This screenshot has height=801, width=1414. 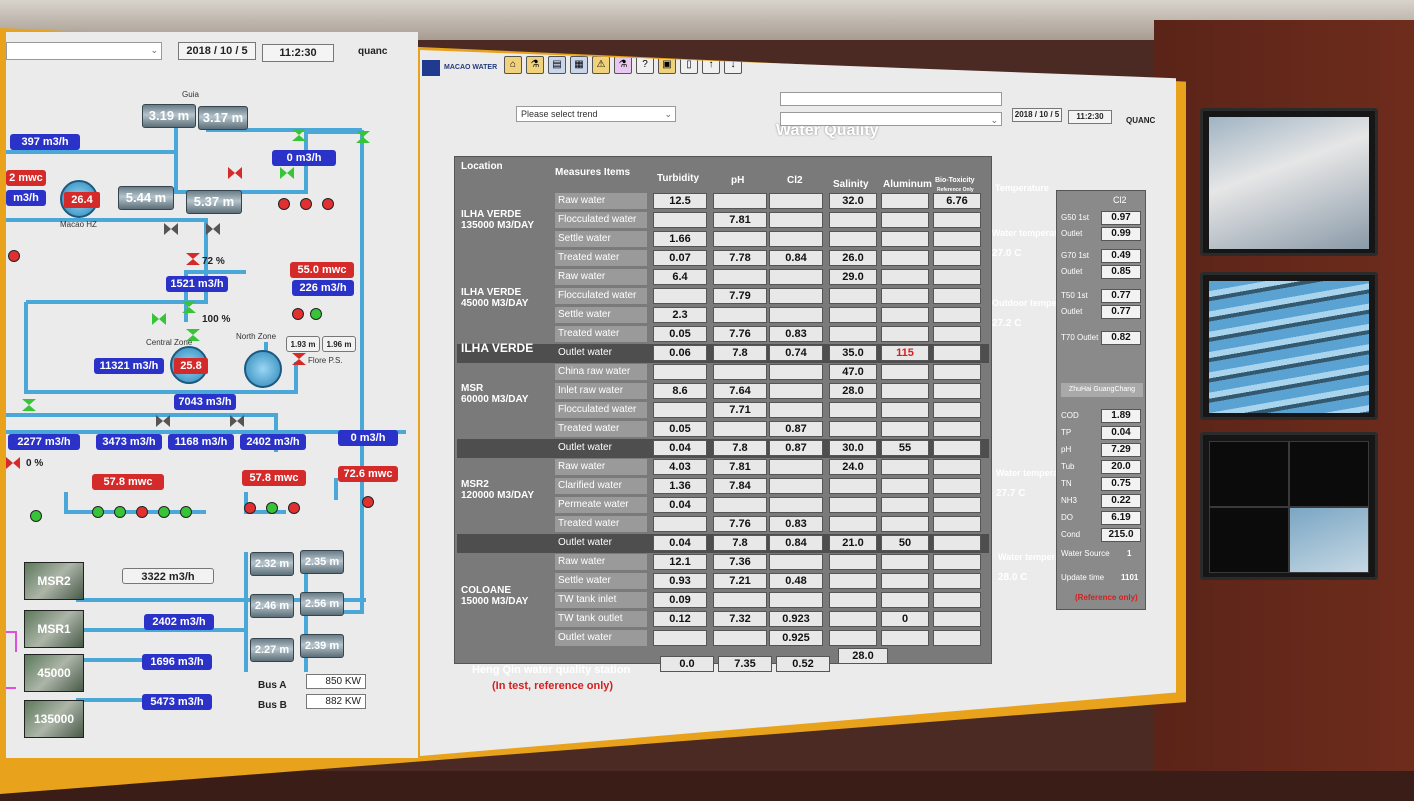 What do you see at coordinates (601, 65) in the screenshot?
I see `warning-icon: ⚠` at bounding box center [601, 65].